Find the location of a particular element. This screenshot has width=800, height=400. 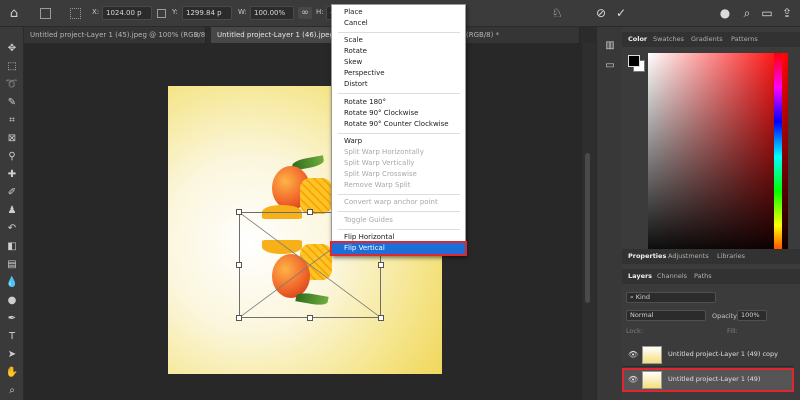

layers-panel-tabs: Layers Channels Paths is located at coordinates (711, 276).